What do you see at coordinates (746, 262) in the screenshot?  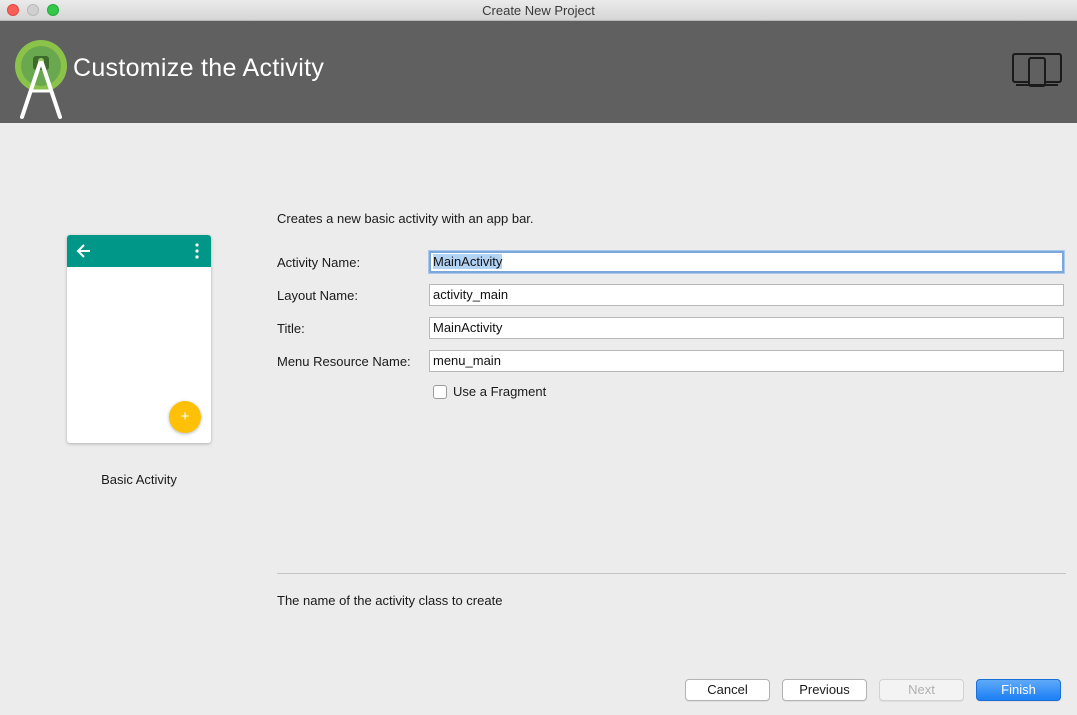 I see `activity-name-input: MainActivity` at bounding box center [746, 262].